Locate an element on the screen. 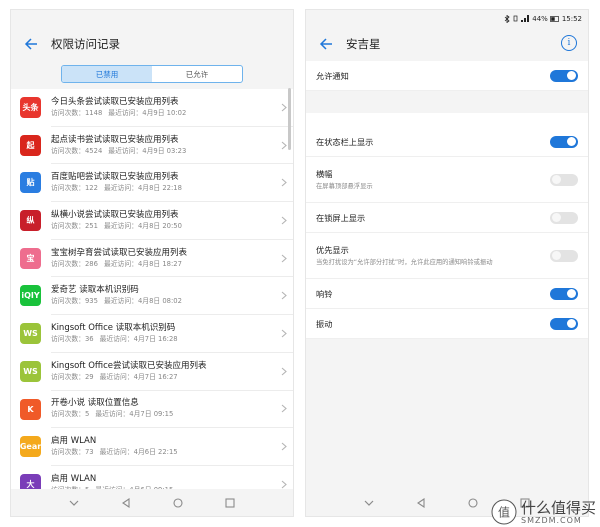  signal-icon is located at coordinates (525, 18).